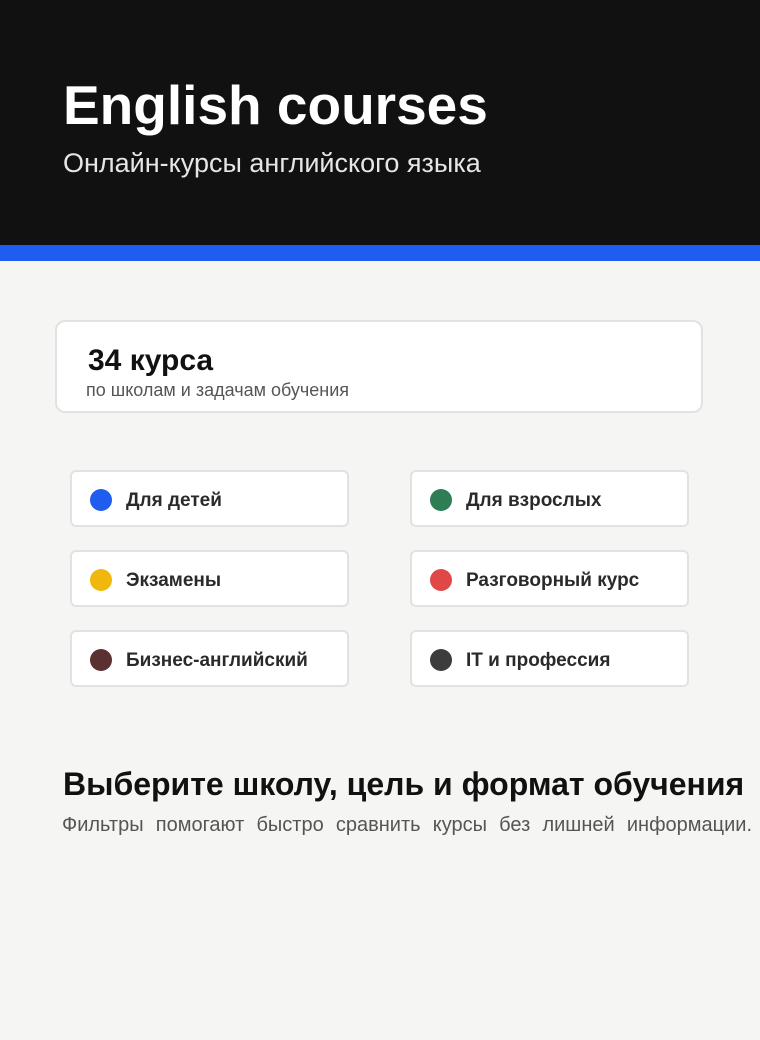 Image resolution: width=760 pixels, height=1040 pixels. What do you see at coordinates (218, 390) in the screenshot?
I see `course-count-caption: по школам и задачам обучения` at bounding box center [218, 390].